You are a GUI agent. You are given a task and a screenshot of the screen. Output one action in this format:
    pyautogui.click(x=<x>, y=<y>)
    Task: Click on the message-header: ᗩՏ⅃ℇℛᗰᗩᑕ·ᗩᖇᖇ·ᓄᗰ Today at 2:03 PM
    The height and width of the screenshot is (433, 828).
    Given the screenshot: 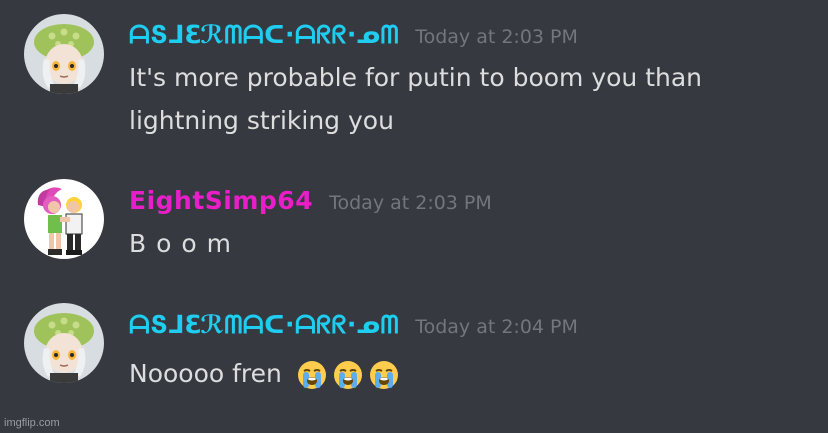 What is the action you would take?
    pyautogui.click(x=353, y=35)
    